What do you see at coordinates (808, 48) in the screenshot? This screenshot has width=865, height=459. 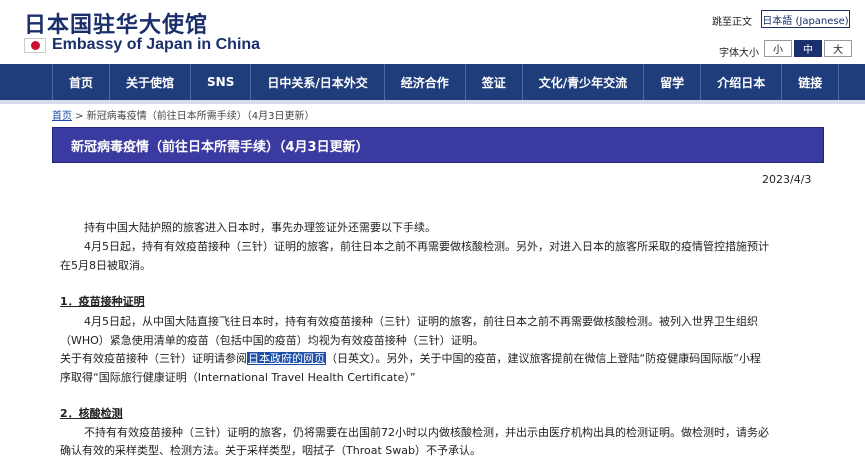 I see `font-size-medium-button: 中` at bounding box center [808, 48].